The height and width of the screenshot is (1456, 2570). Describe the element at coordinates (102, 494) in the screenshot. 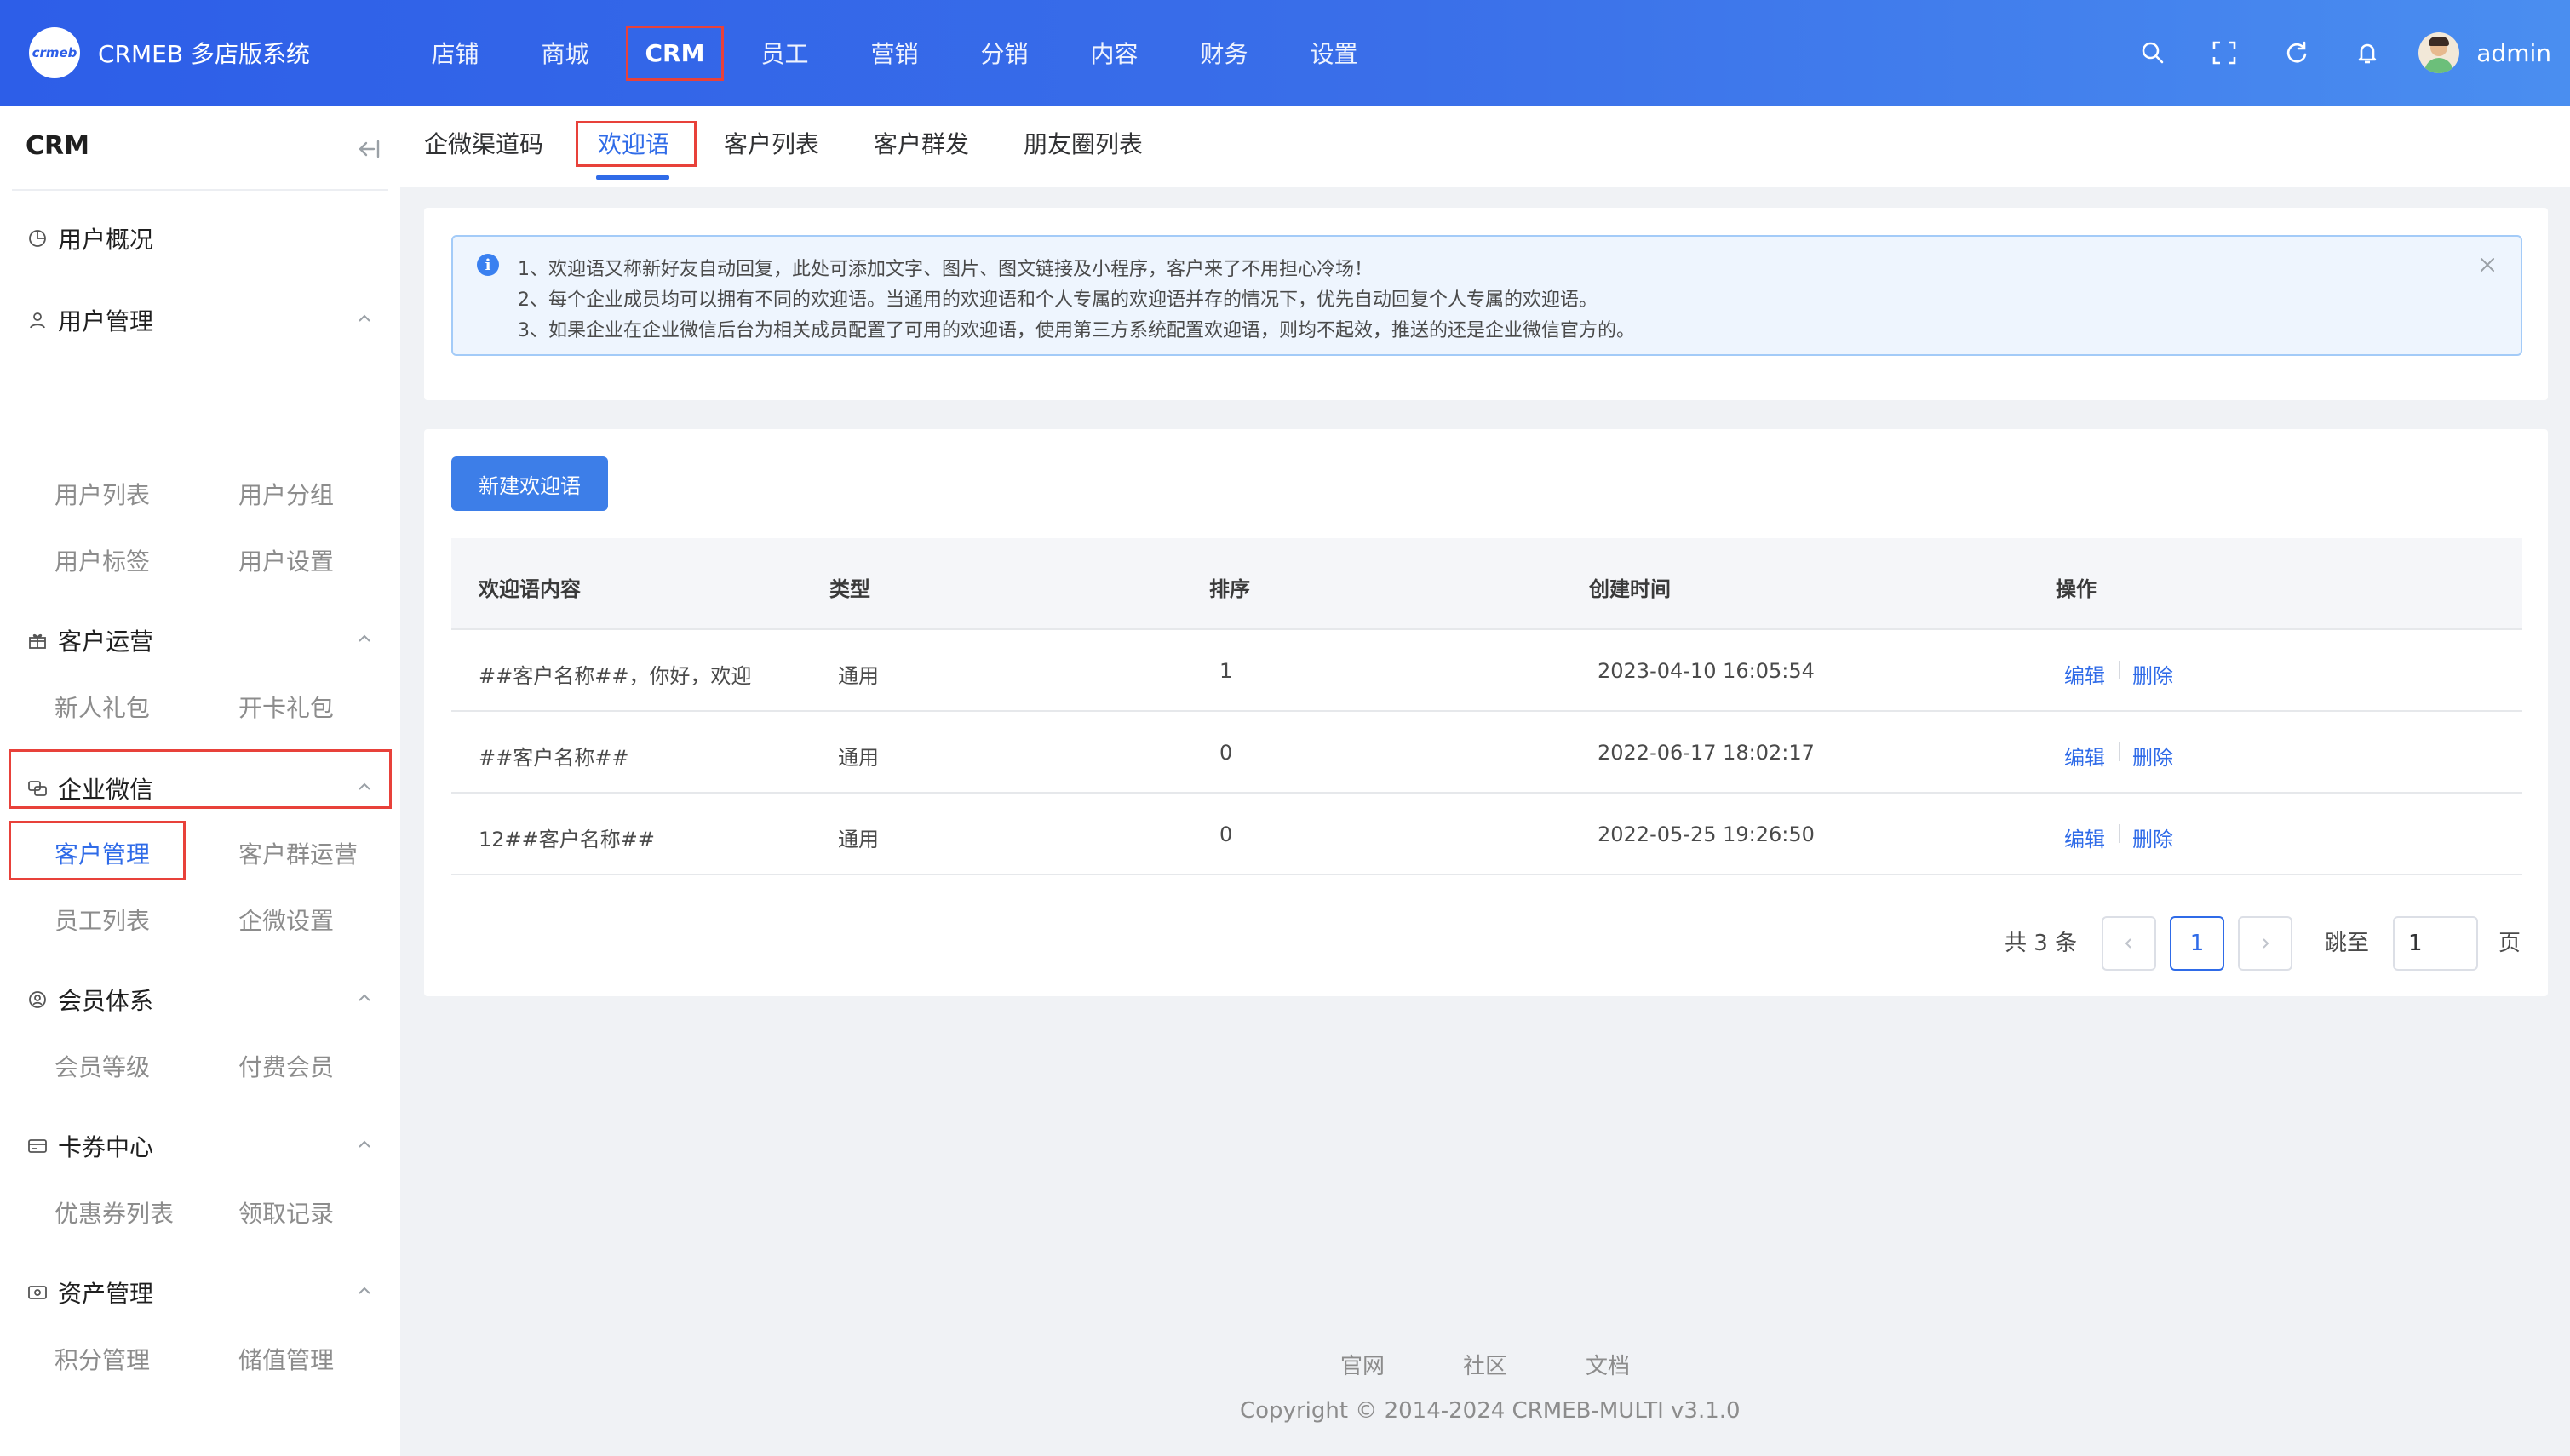

I see `sidebar-item-user-list: 用户列表` at that location.